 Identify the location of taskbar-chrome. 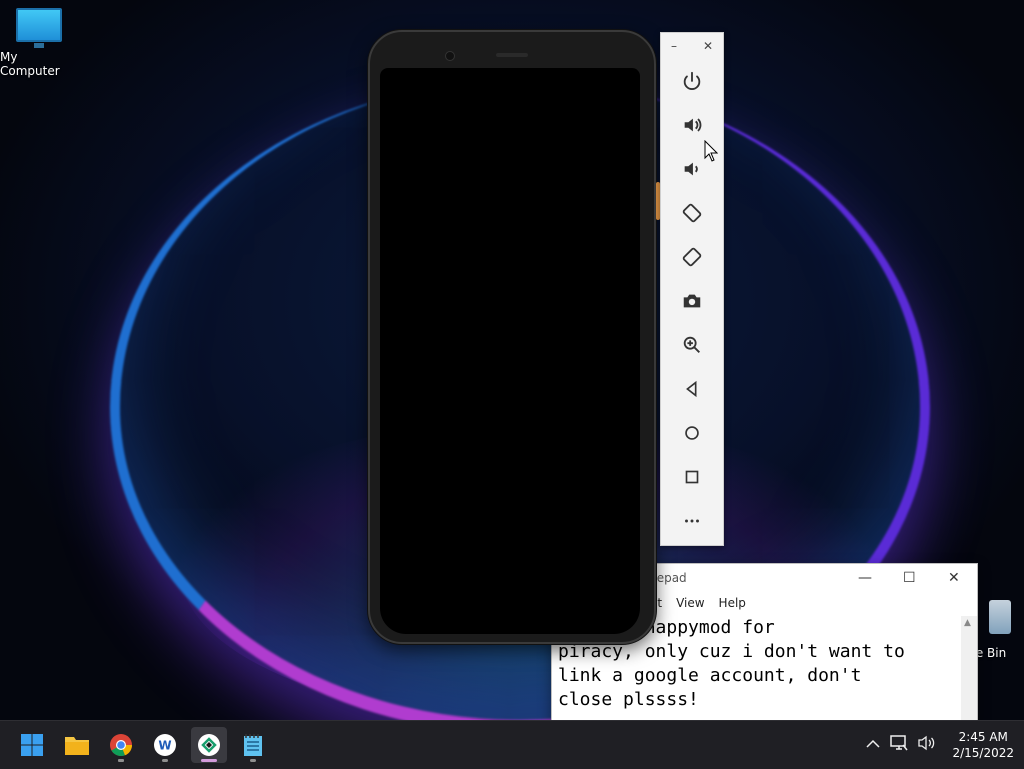
(121, 745).